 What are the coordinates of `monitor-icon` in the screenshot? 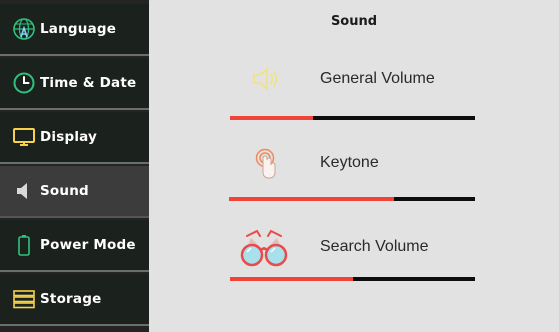 It's located at (24, 137).